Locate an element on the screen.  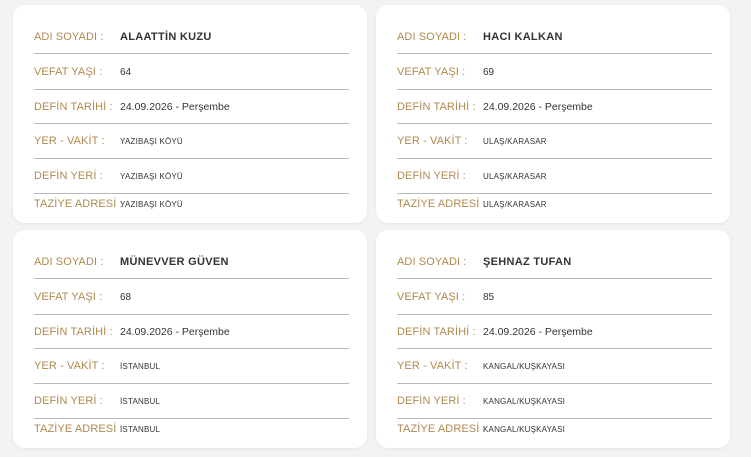
place-time-row: YER - VAKİT : YAZIBAŞI KÖYÜ is located at coordinates (191, 141).